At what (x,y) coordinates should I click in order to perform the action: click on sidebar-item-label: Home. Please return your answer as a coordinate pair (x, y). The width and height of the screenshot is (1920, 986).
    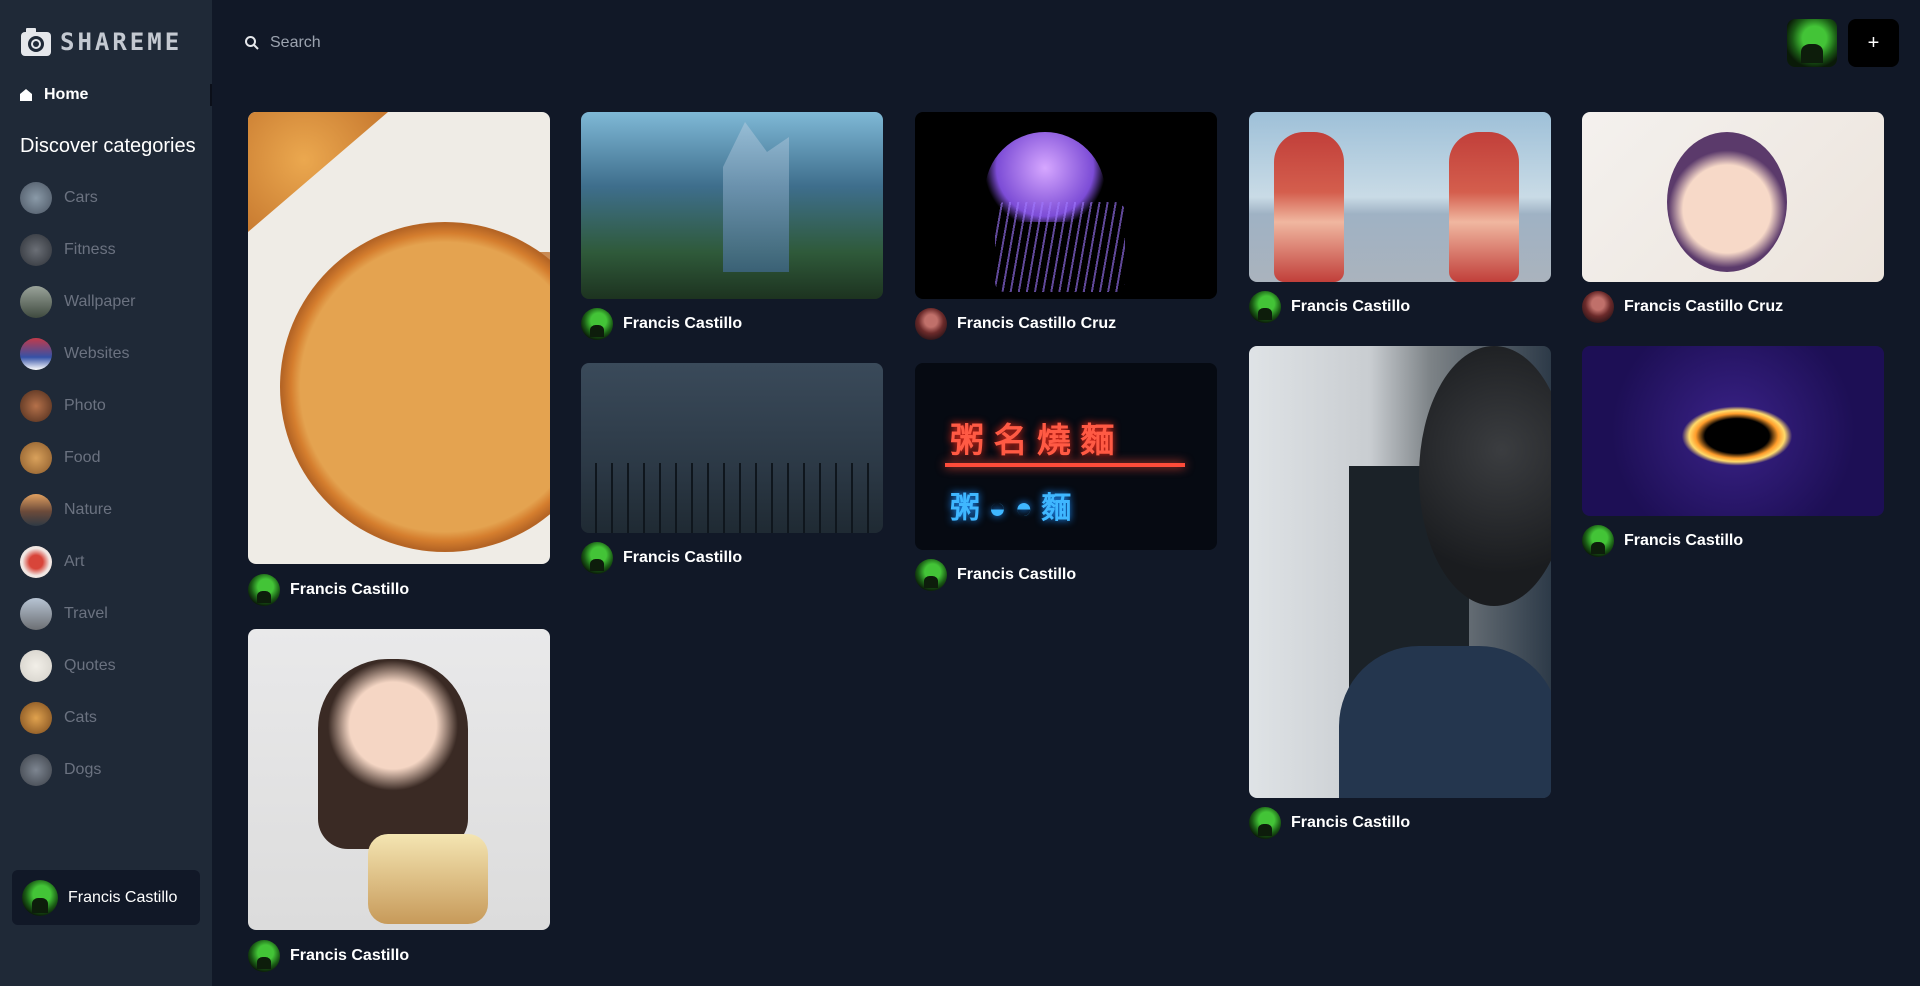
    Looking at the image, I should click on (66, 94).